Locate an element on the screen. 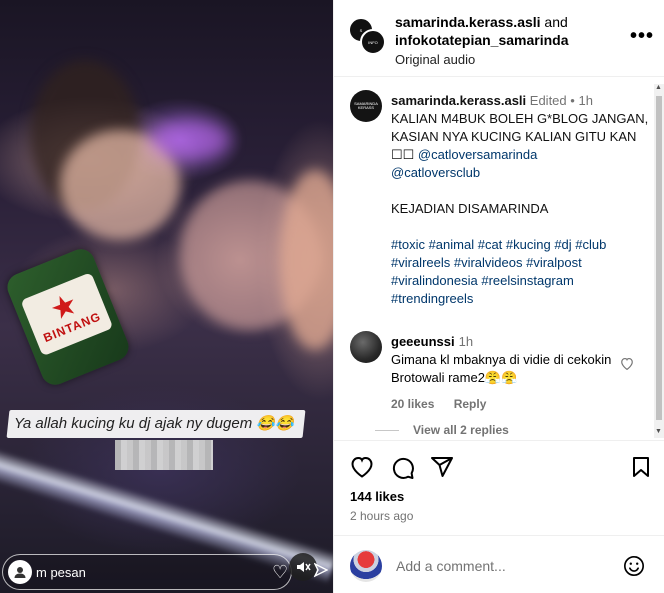 This screenshot has height=593, width=664. heart-icon: ♡ is located at coordinates (280, 572).